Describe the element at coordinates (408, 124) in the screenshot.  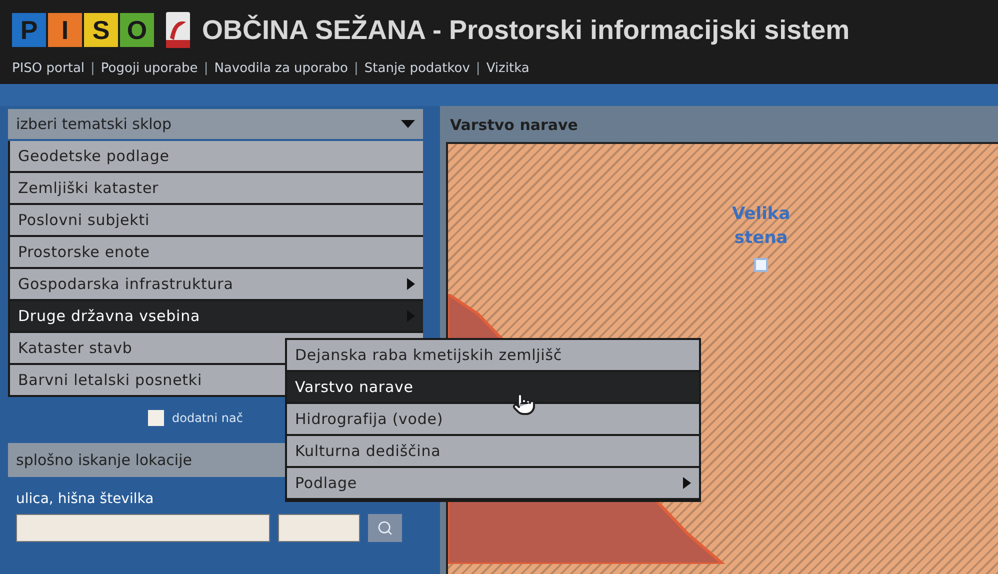
I see `dropdown-caret-icon` at that location.